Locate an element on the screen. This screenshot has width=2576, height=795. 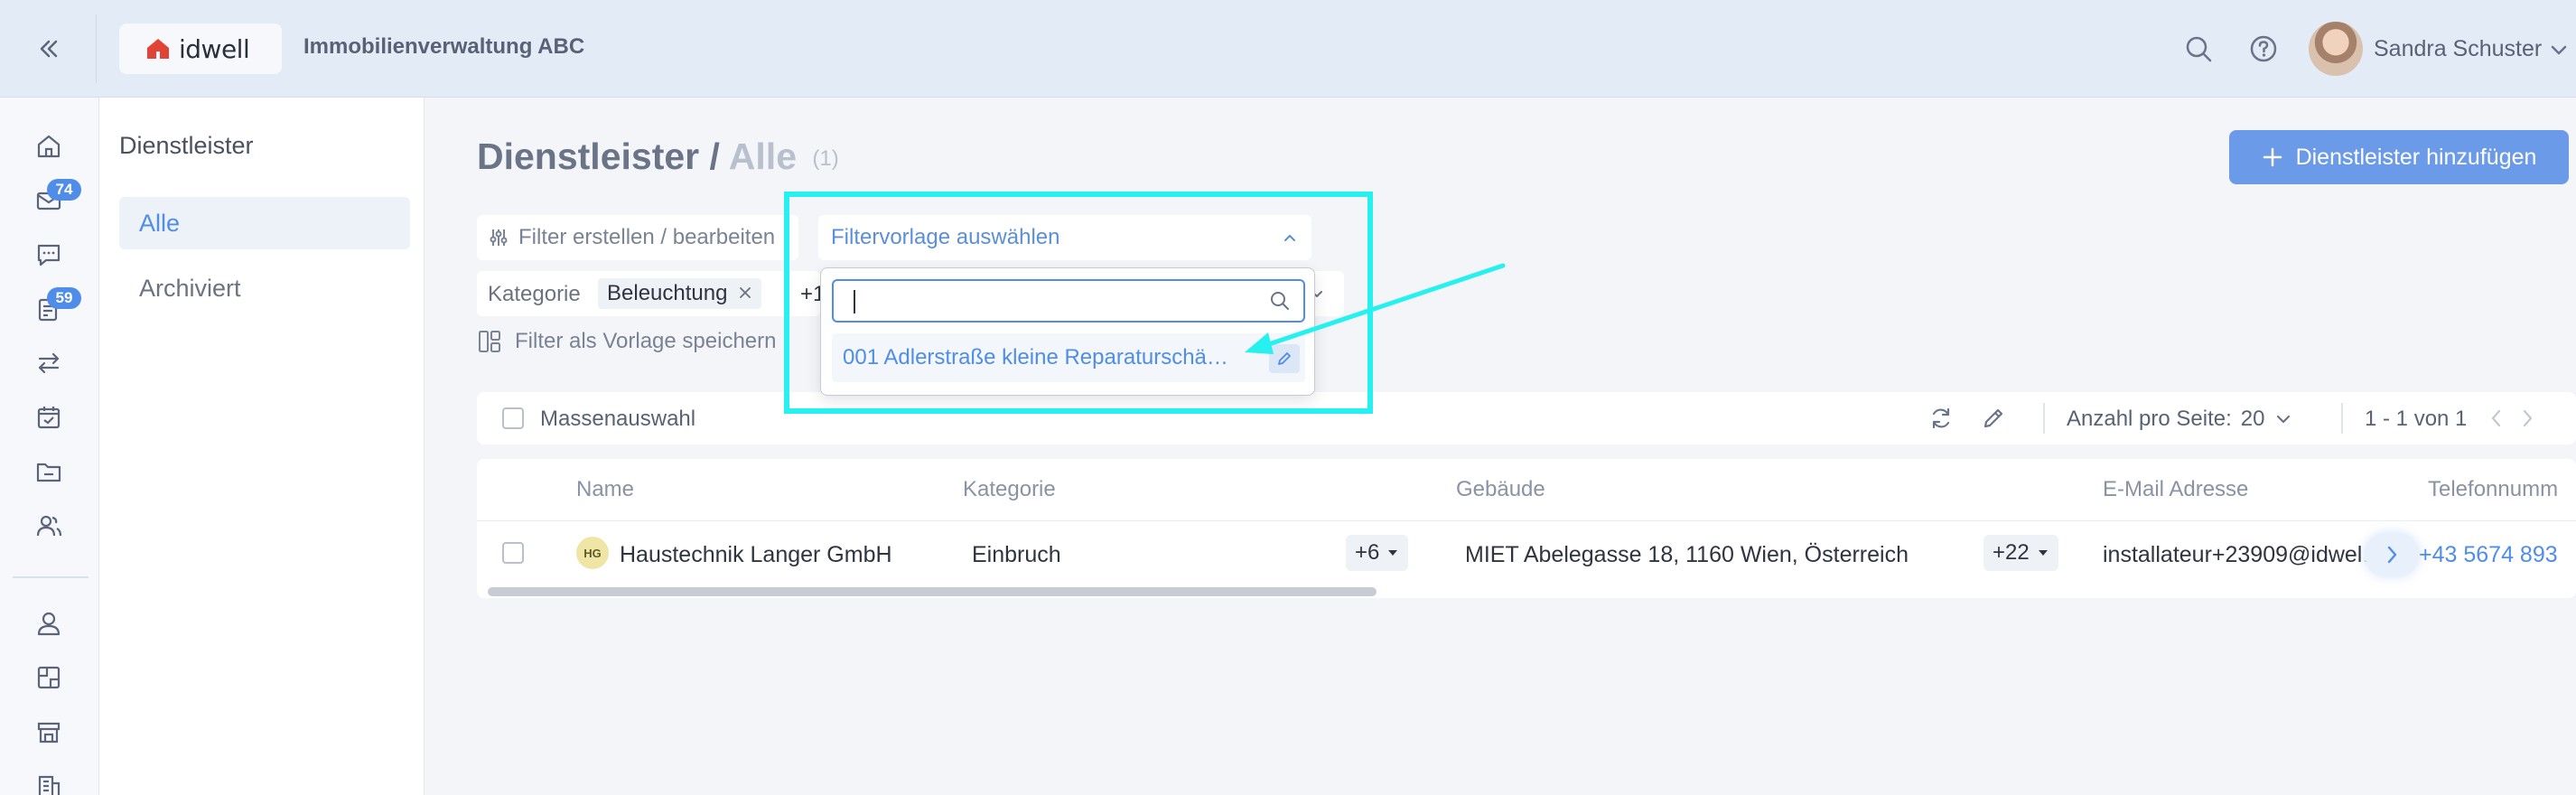
nav-home is located at coordinates (49, 146).